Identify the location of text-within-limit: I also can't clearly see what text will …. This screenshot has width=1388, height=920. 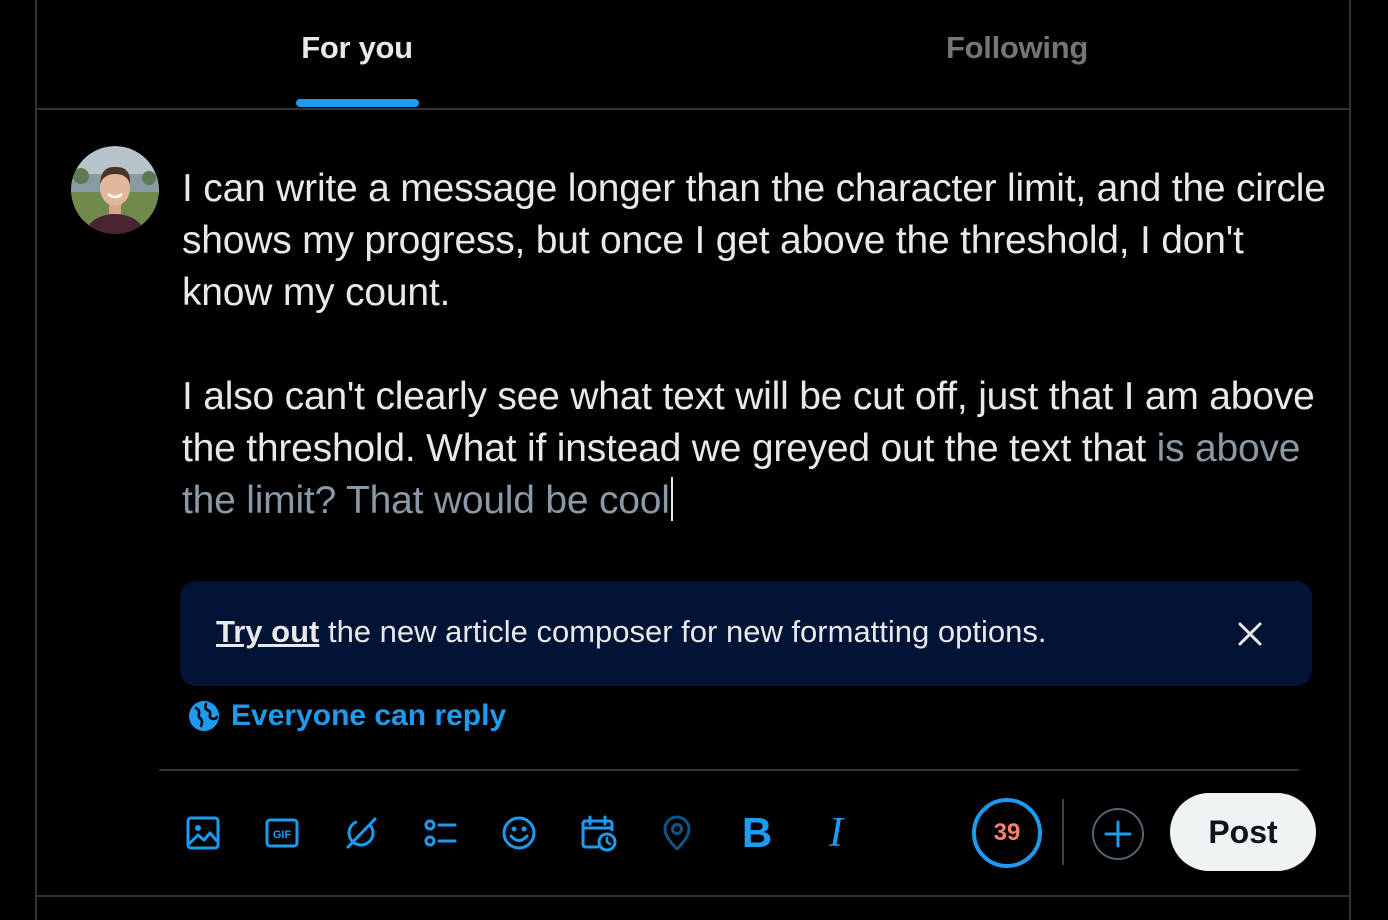
(748, 422).